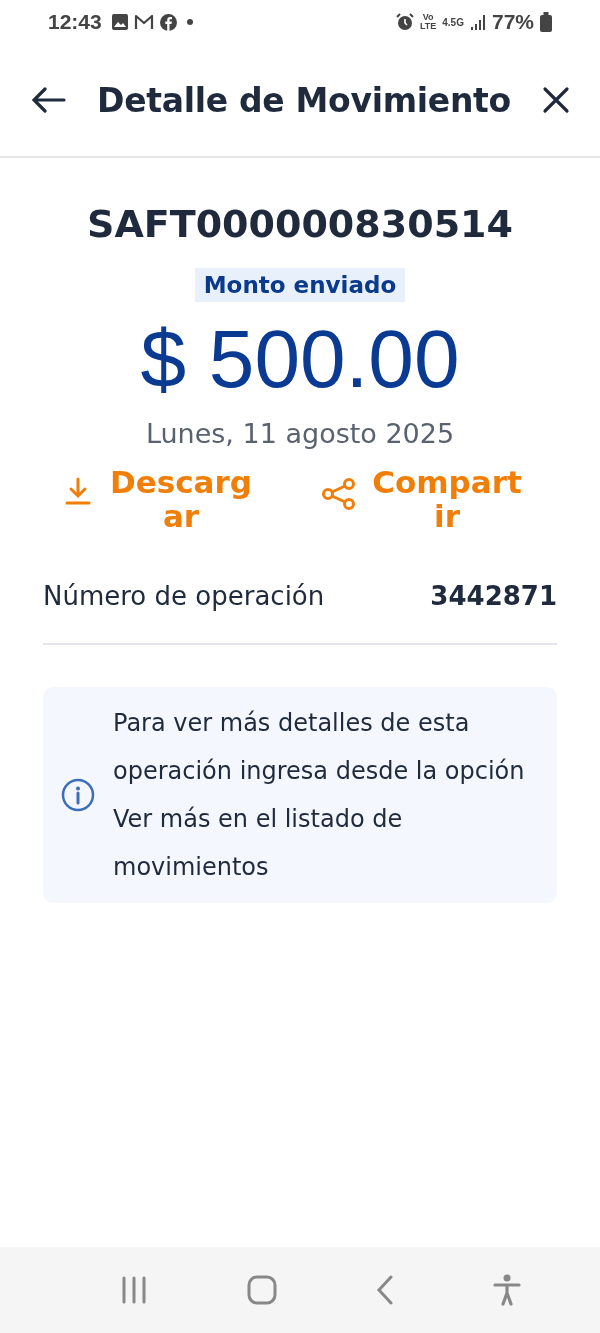 The width and height of the screenshot is (600, 1333). Describe the element at coordinates (546, 22) in the screenshot. I see `battery-icon` at that location.